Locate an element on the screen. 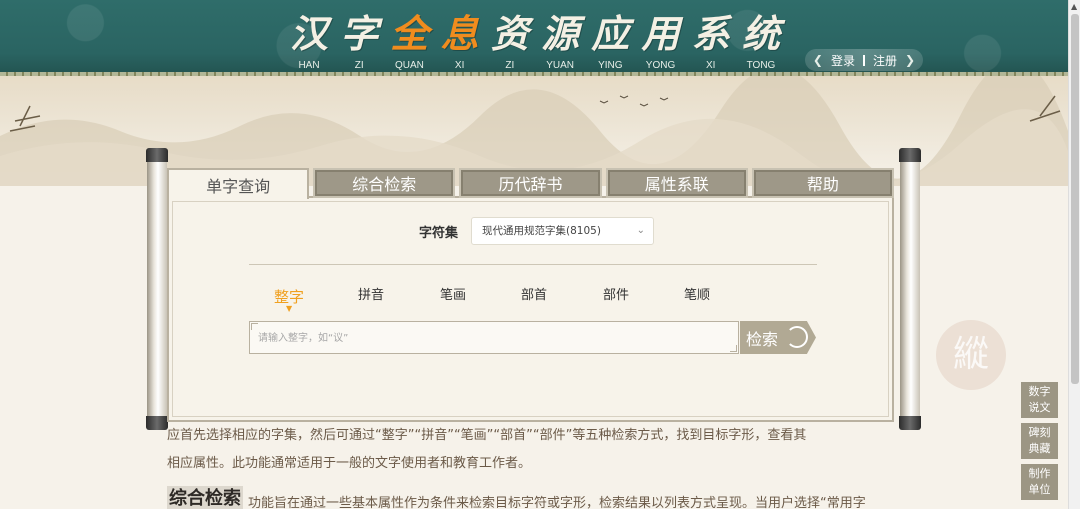  tab-attribute-links: 属性系联 is located at coordinates (676, 183).